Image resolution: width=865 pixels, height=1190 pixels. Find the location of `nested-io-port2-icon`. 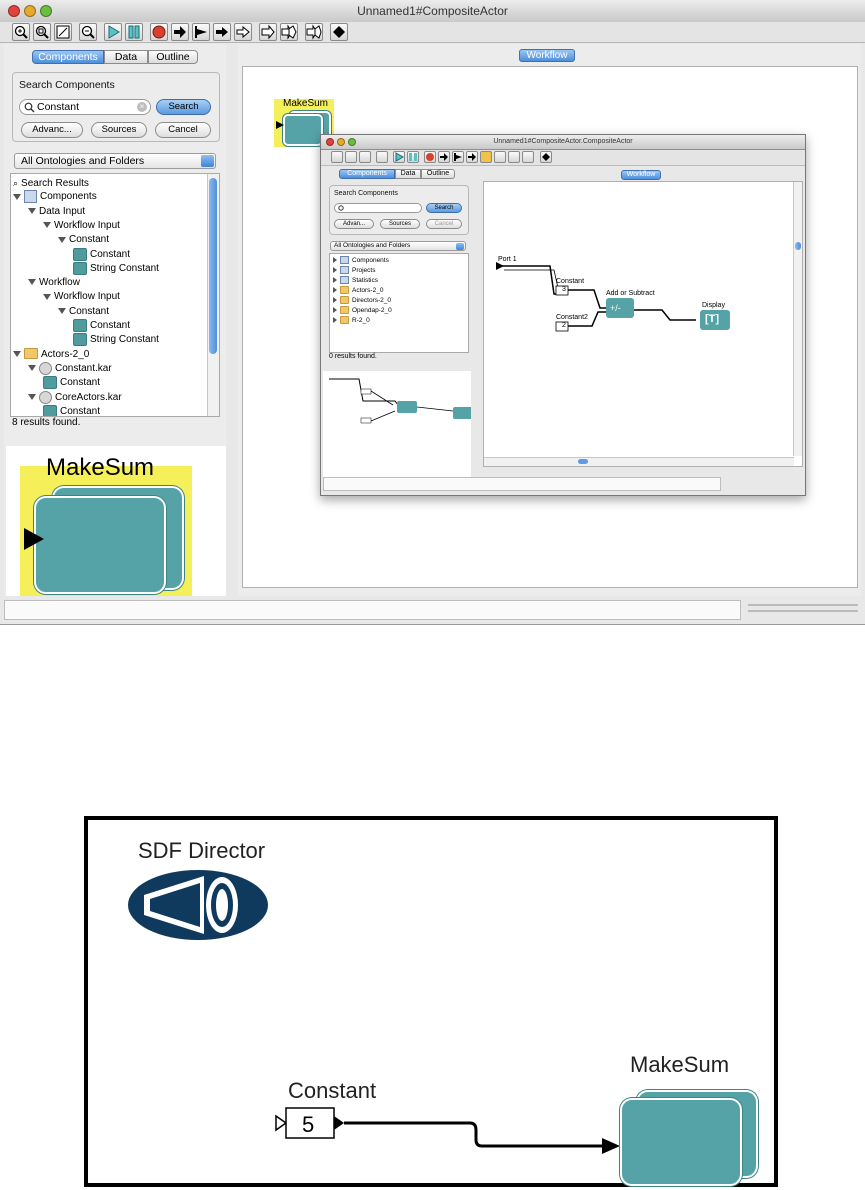

nested-io-port2-icon is located at coordinates (528, 157).